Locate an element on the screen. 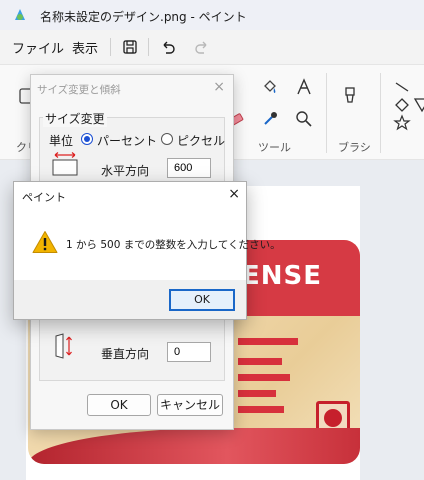  vertical-resize-icon is located at coordinates (63, 346).